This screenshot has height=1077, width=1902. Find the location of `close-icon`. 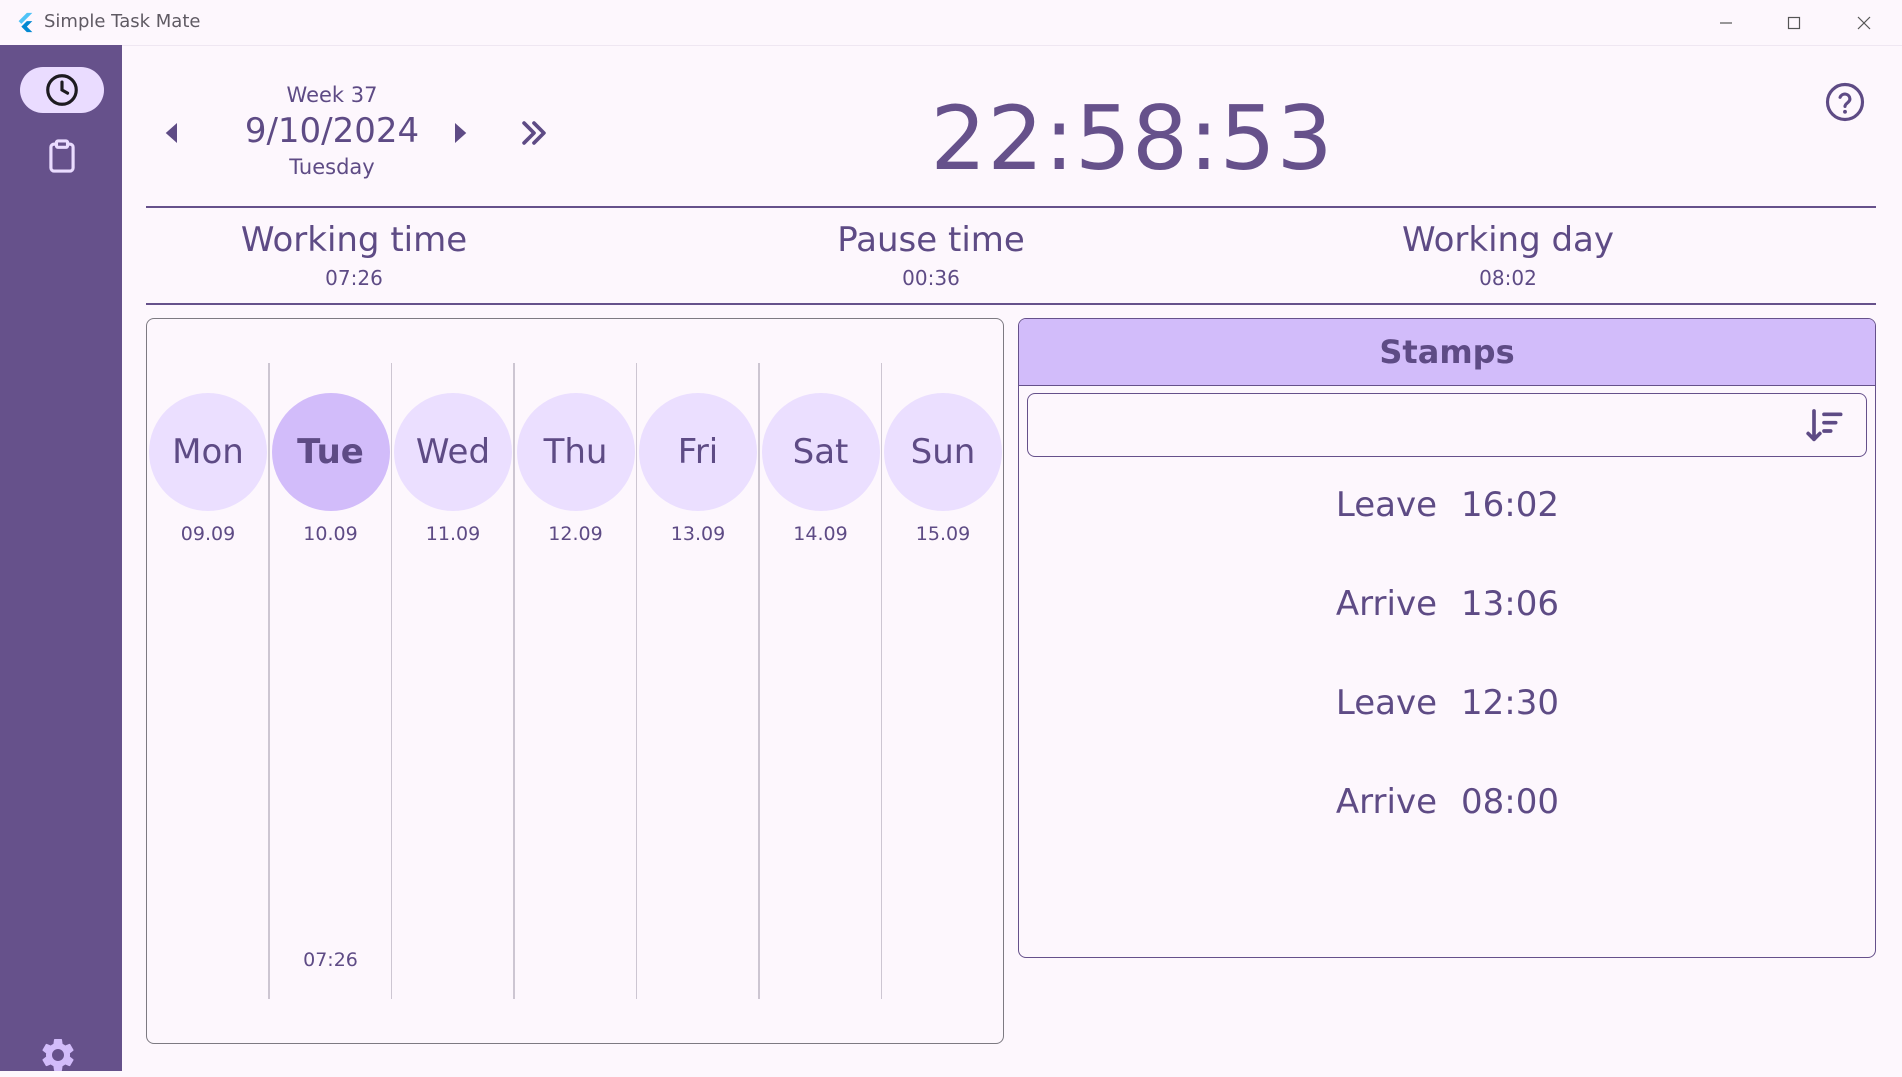

close-icon is located at coordinates (1864, 22).